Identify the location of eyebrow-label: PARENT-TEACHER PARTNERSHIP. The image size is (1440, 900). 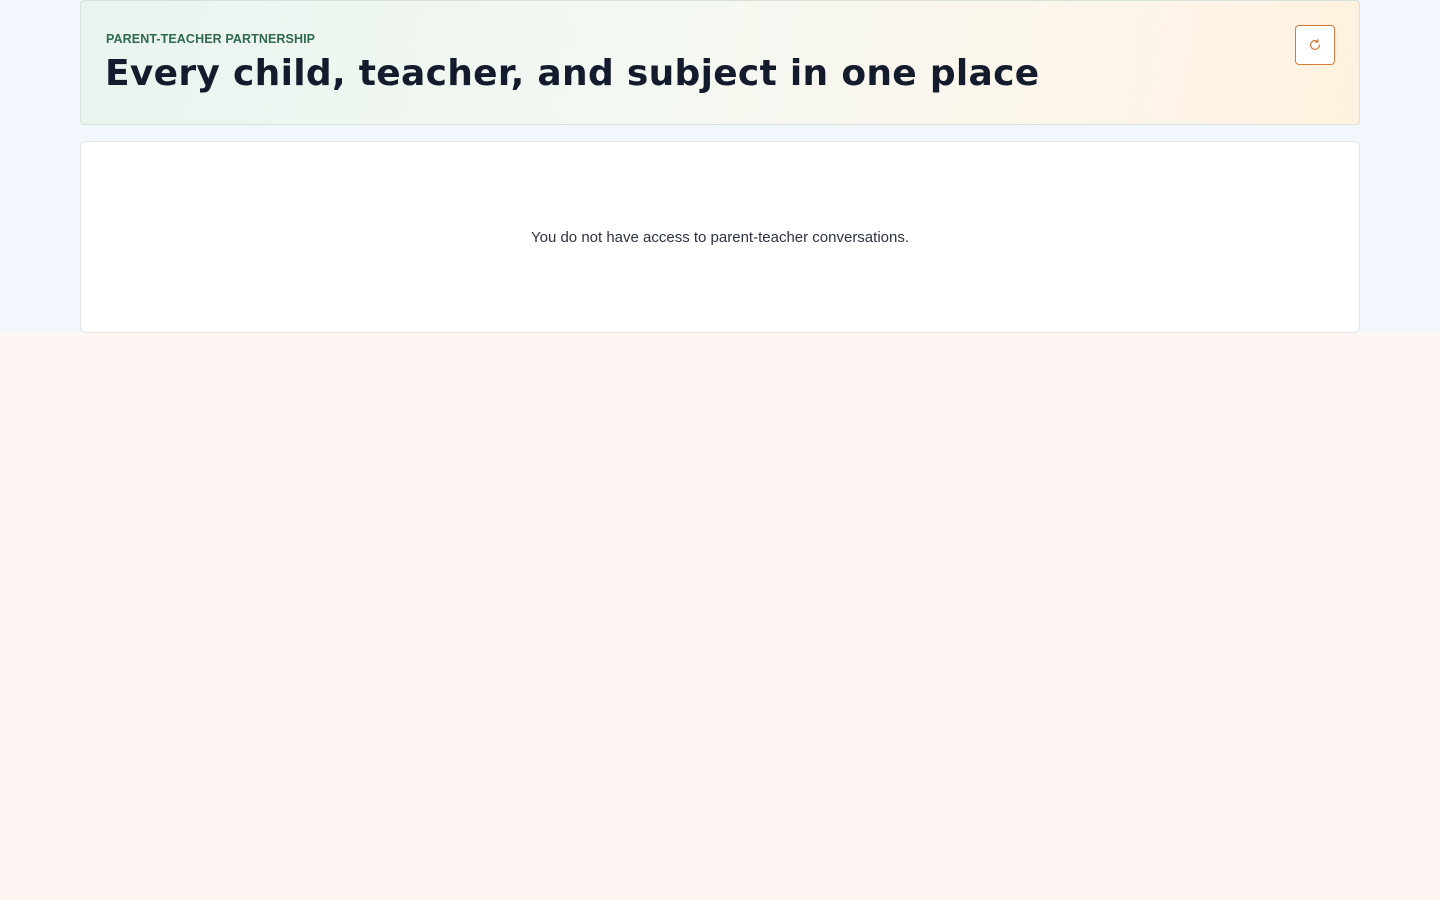
(211, 39).